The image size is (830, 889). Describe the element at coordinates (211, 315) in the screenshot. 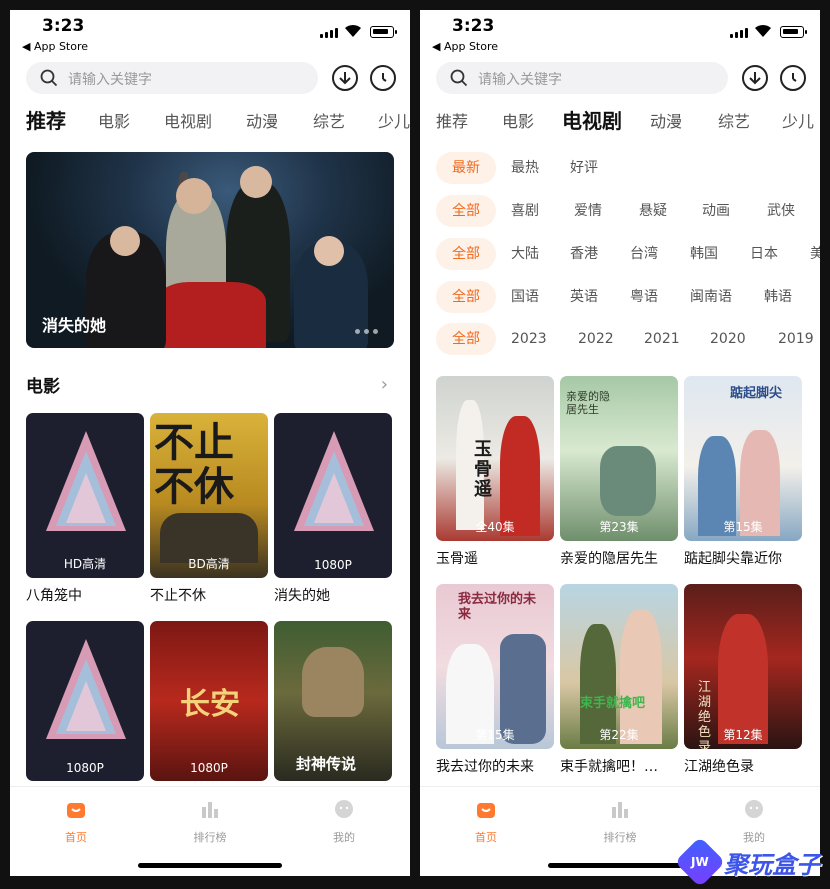

I see `banner-red-cloth` at that location.